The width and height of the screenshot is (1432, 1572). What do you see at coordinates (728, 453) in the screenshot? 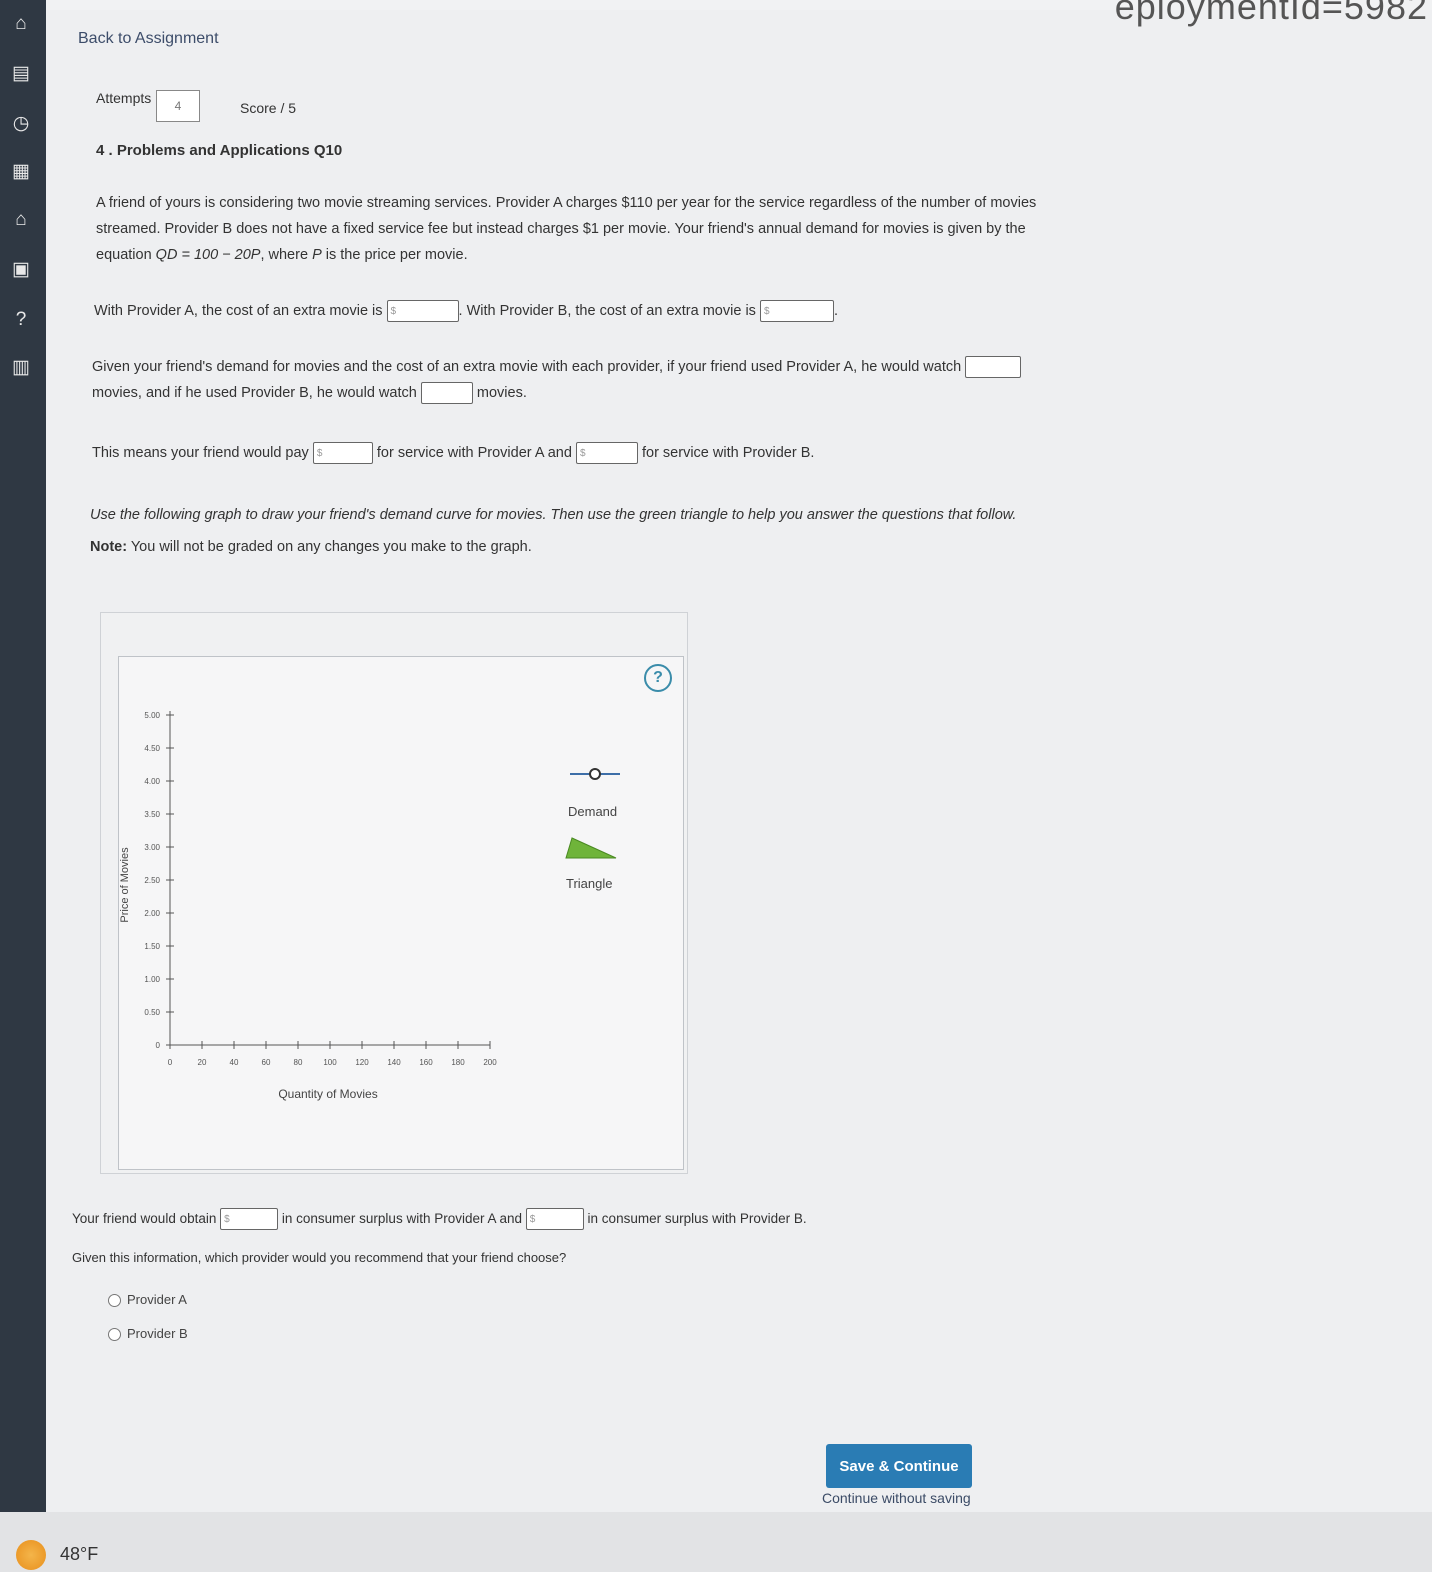
I see `q3-text-c: for service with Provider B.` at bounding box center [728, 453].